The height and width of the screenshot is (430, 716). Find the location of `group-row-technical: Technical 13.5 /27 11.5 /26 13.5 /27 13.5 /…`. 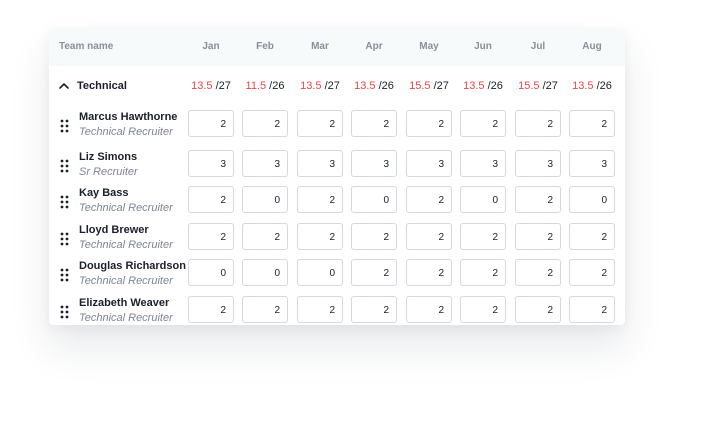

group-row-technical: Technical 13.5 /27 11.5 /26 13.5 /27 13.5 /… is located at coordinates (337, 86).